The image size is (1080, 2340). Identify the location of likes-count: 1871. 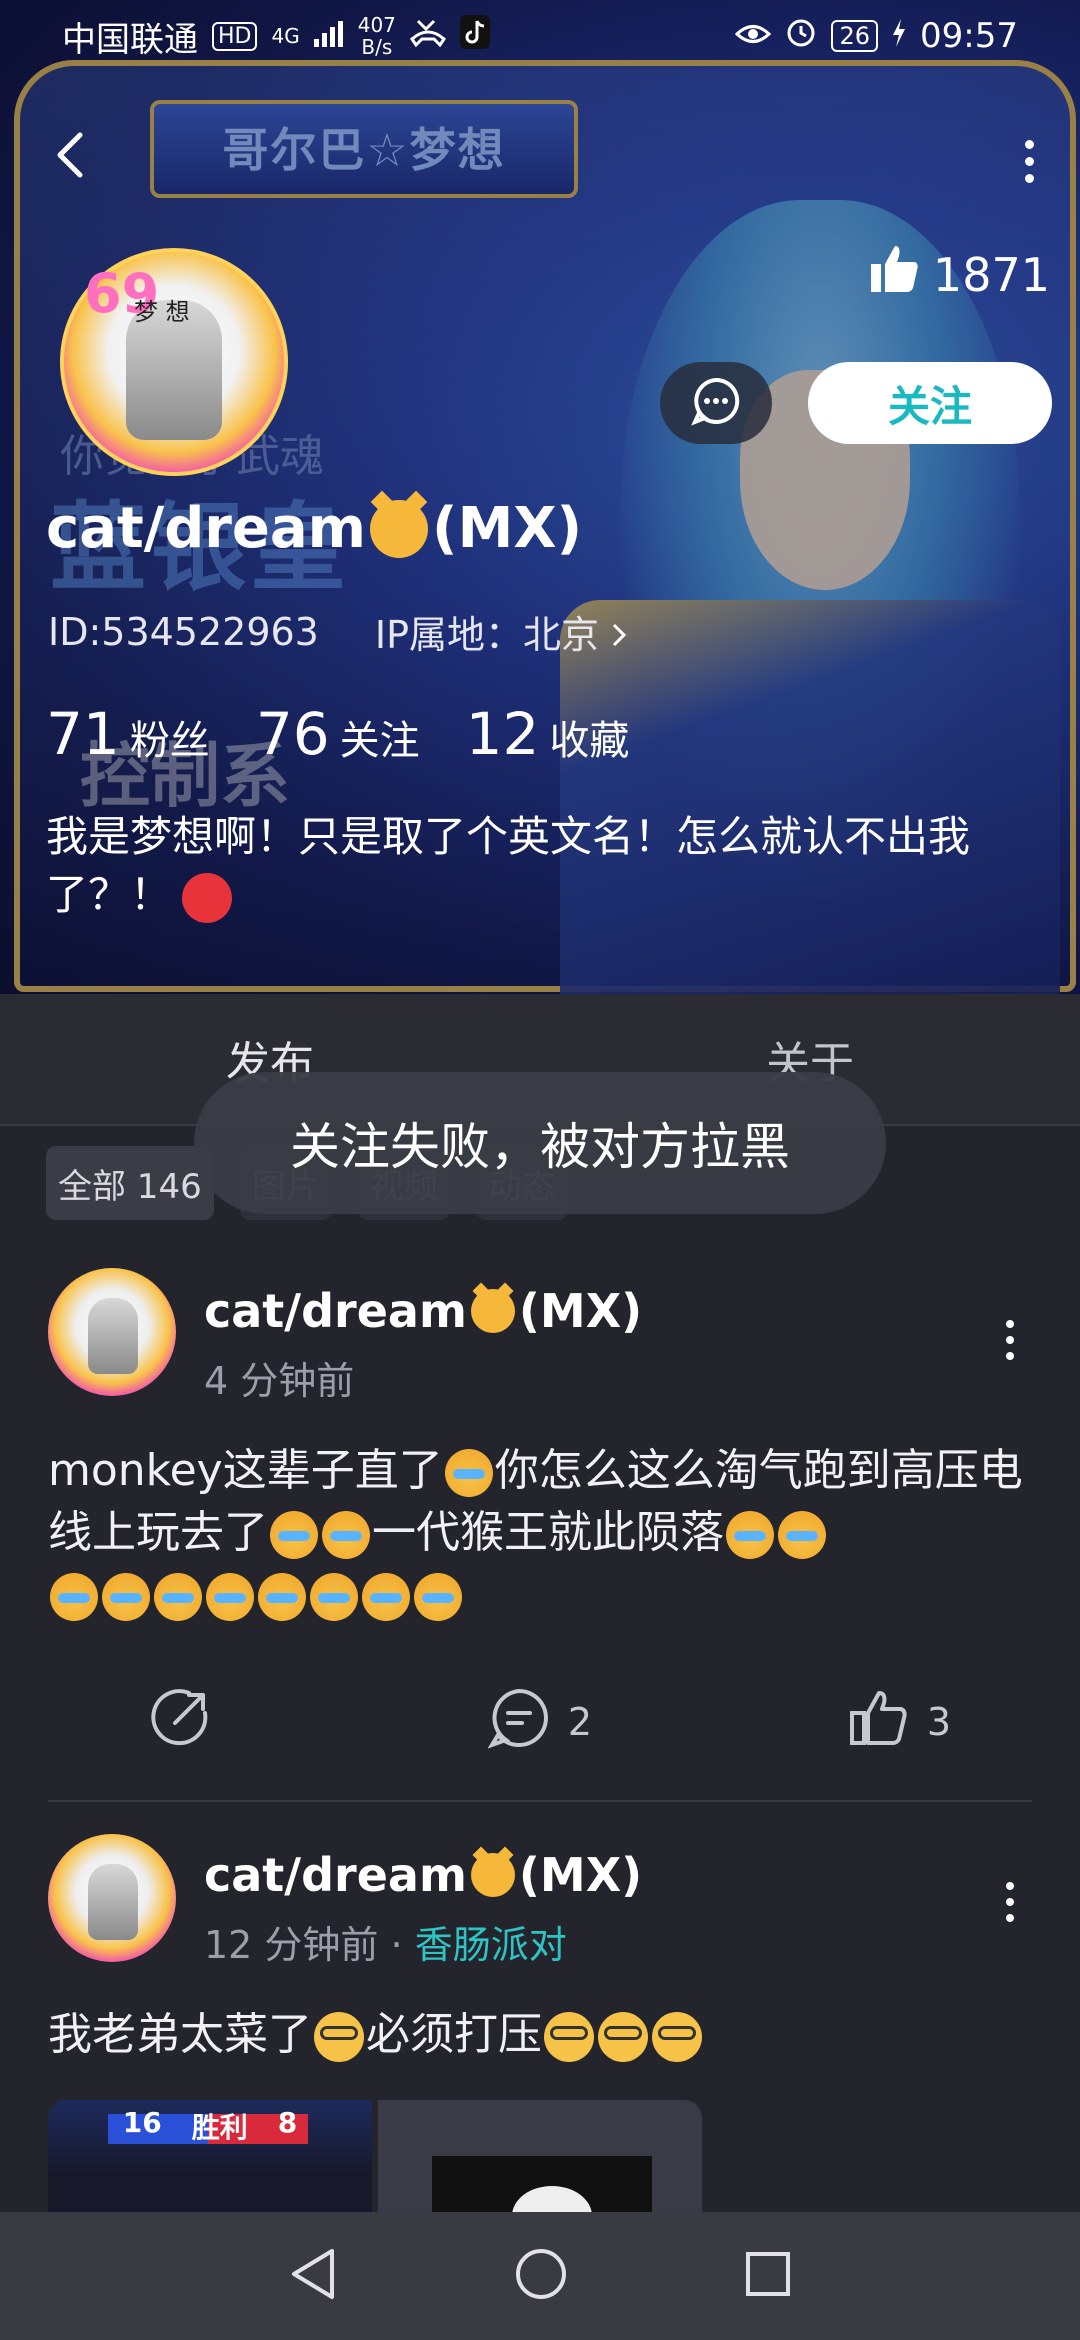
(991, 274).